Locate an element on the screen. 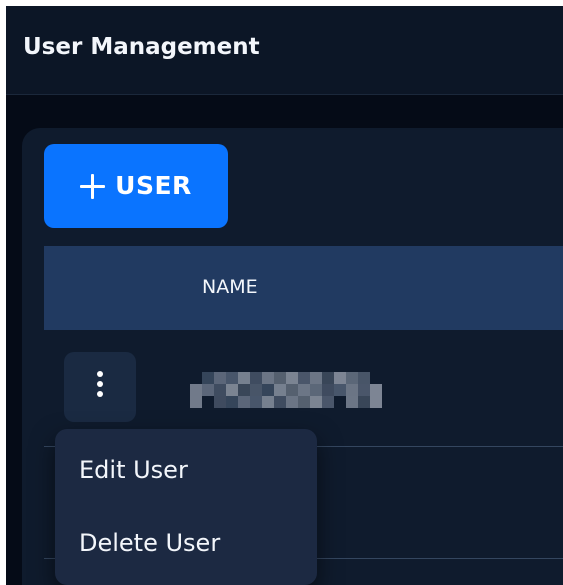 This screenshot has width=563, height=585. edit-user-label: Edit User is located at coordinates (133, 470).